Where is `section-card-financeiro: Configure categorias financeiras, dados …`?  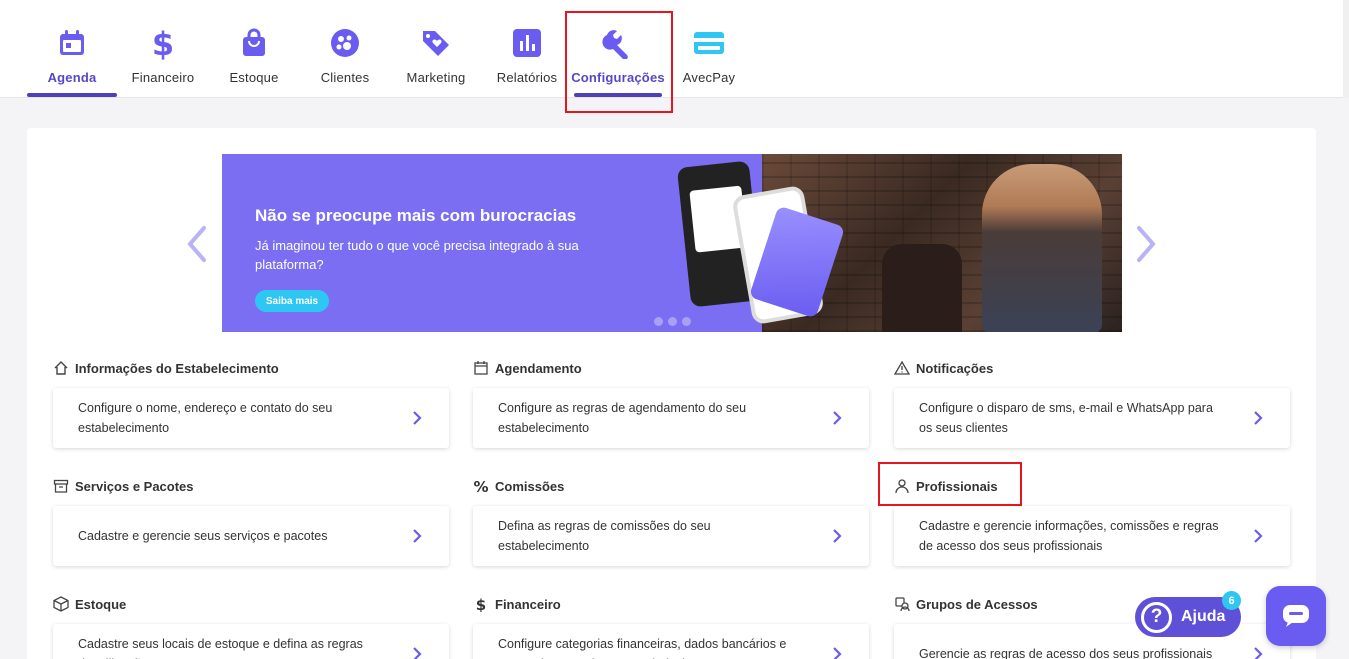
section-card-financeiro: Configure categorias financeiras, dados … is located at coordinates (671, 641).